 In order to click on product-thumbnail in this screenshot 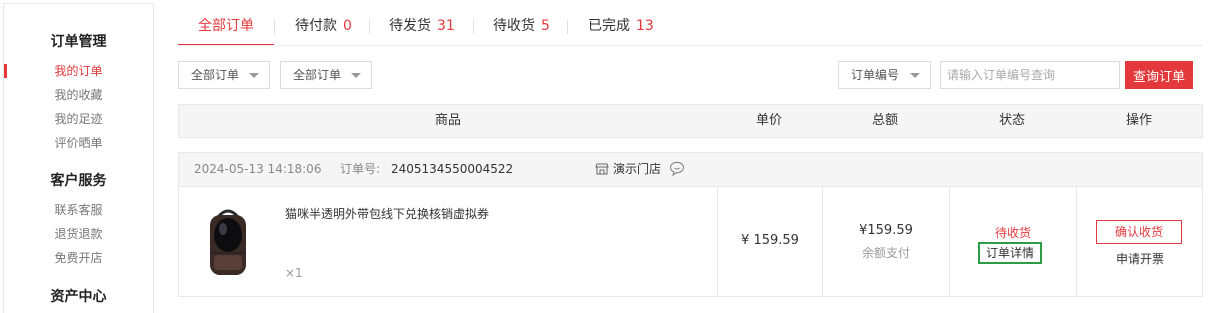, I will do `click(228, 241)`.